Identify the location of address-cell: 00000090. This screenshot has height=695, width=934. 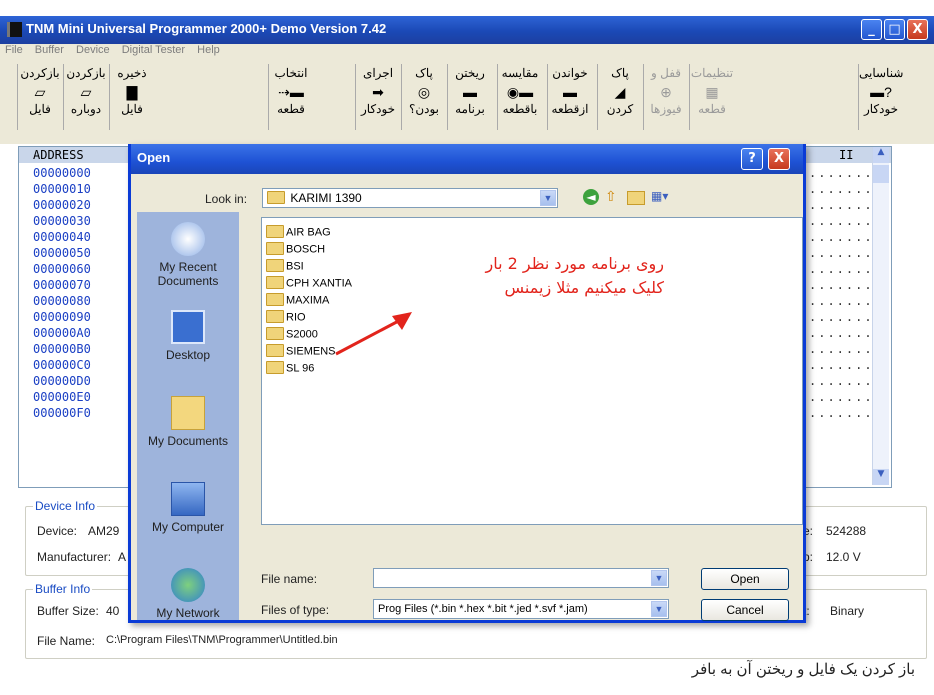
(62, 317).